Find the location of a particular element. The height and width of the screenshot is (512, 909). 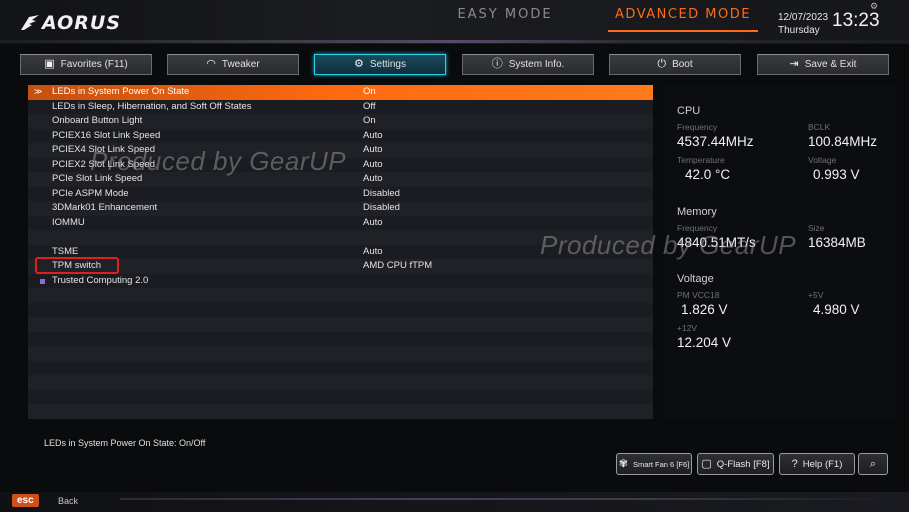

setting-label: IOMMU is located at coordinates (68, 222).